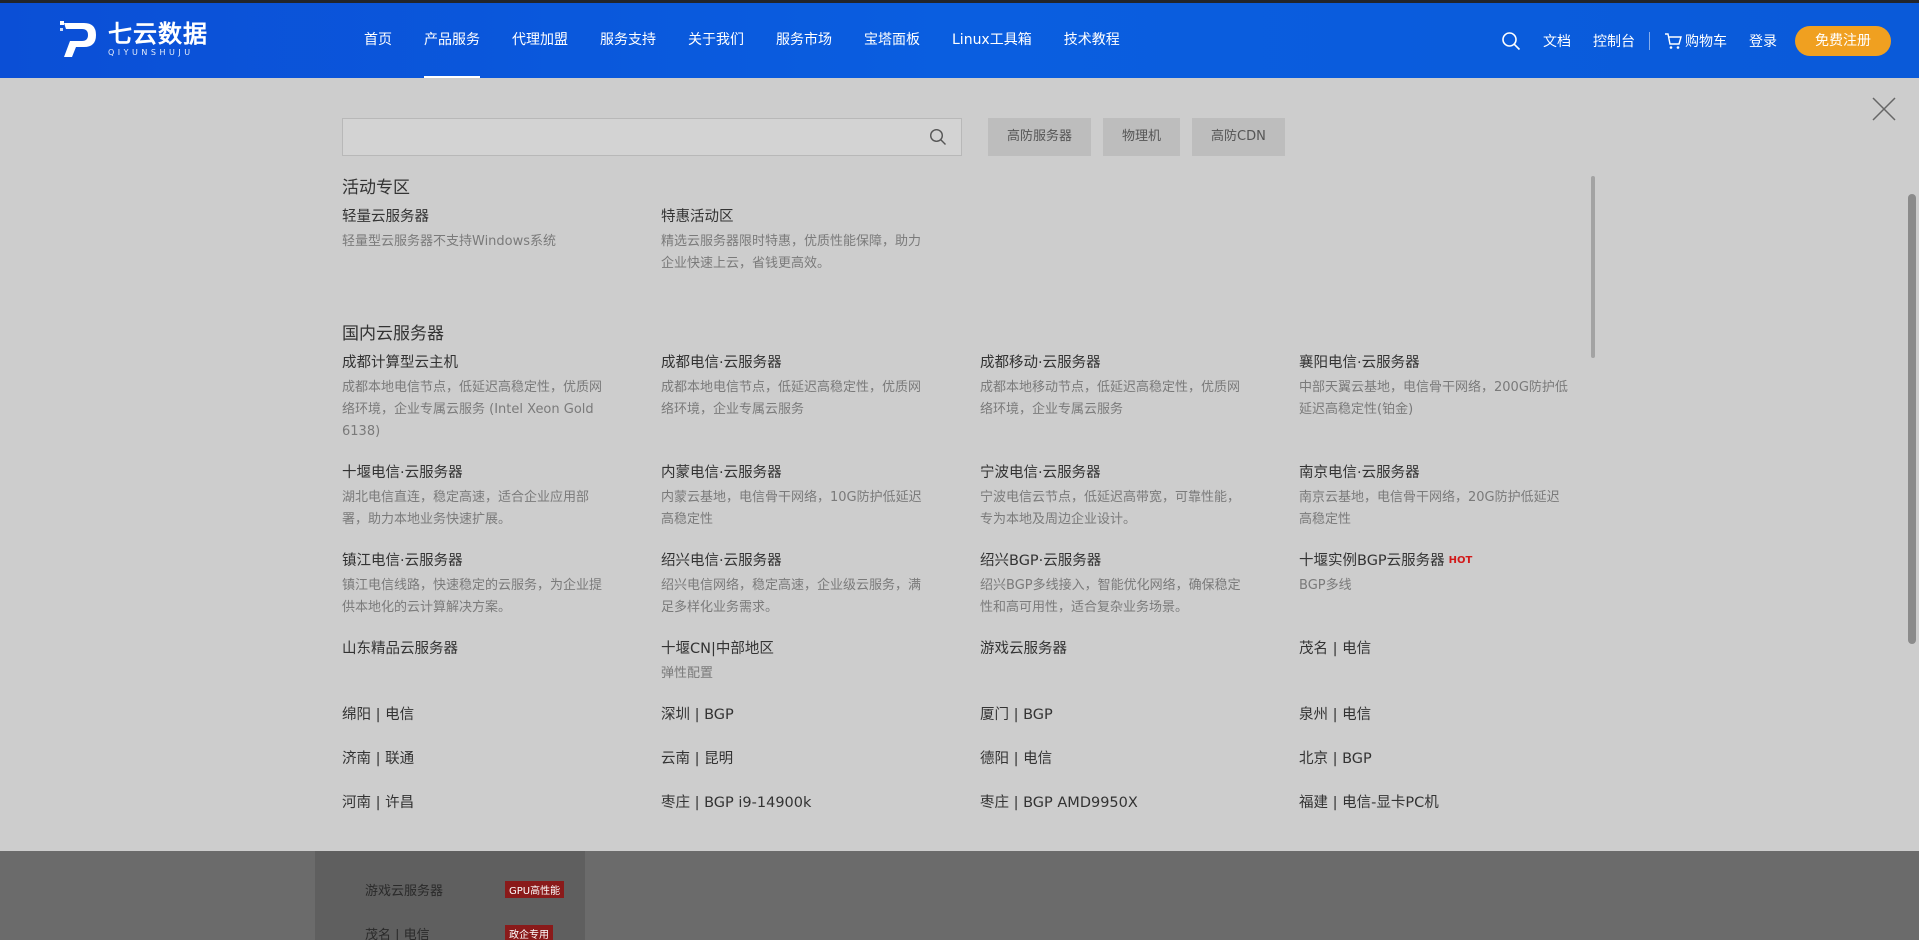  What do you see at coordinates (535, 889) in the screenshot?
I see `behind-item-badge: GPU高性能` at bounding box center [535, 889].